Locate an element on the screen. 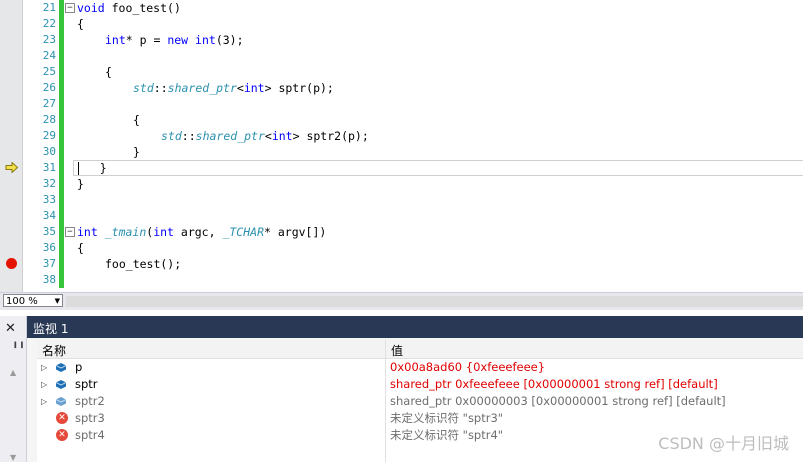 The image size is (803, 462). code-line: 38 is located at coordinates (413, 280).